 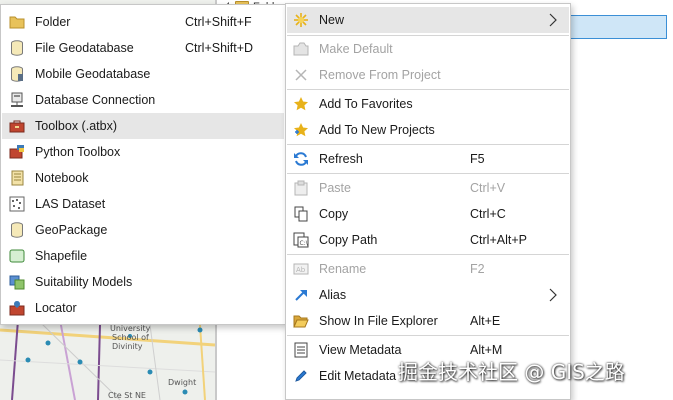 What do you see at coordinates (127, 395) in the screenshot?
I see `map-label: Cte St NE` at bounding box center [127, 395].